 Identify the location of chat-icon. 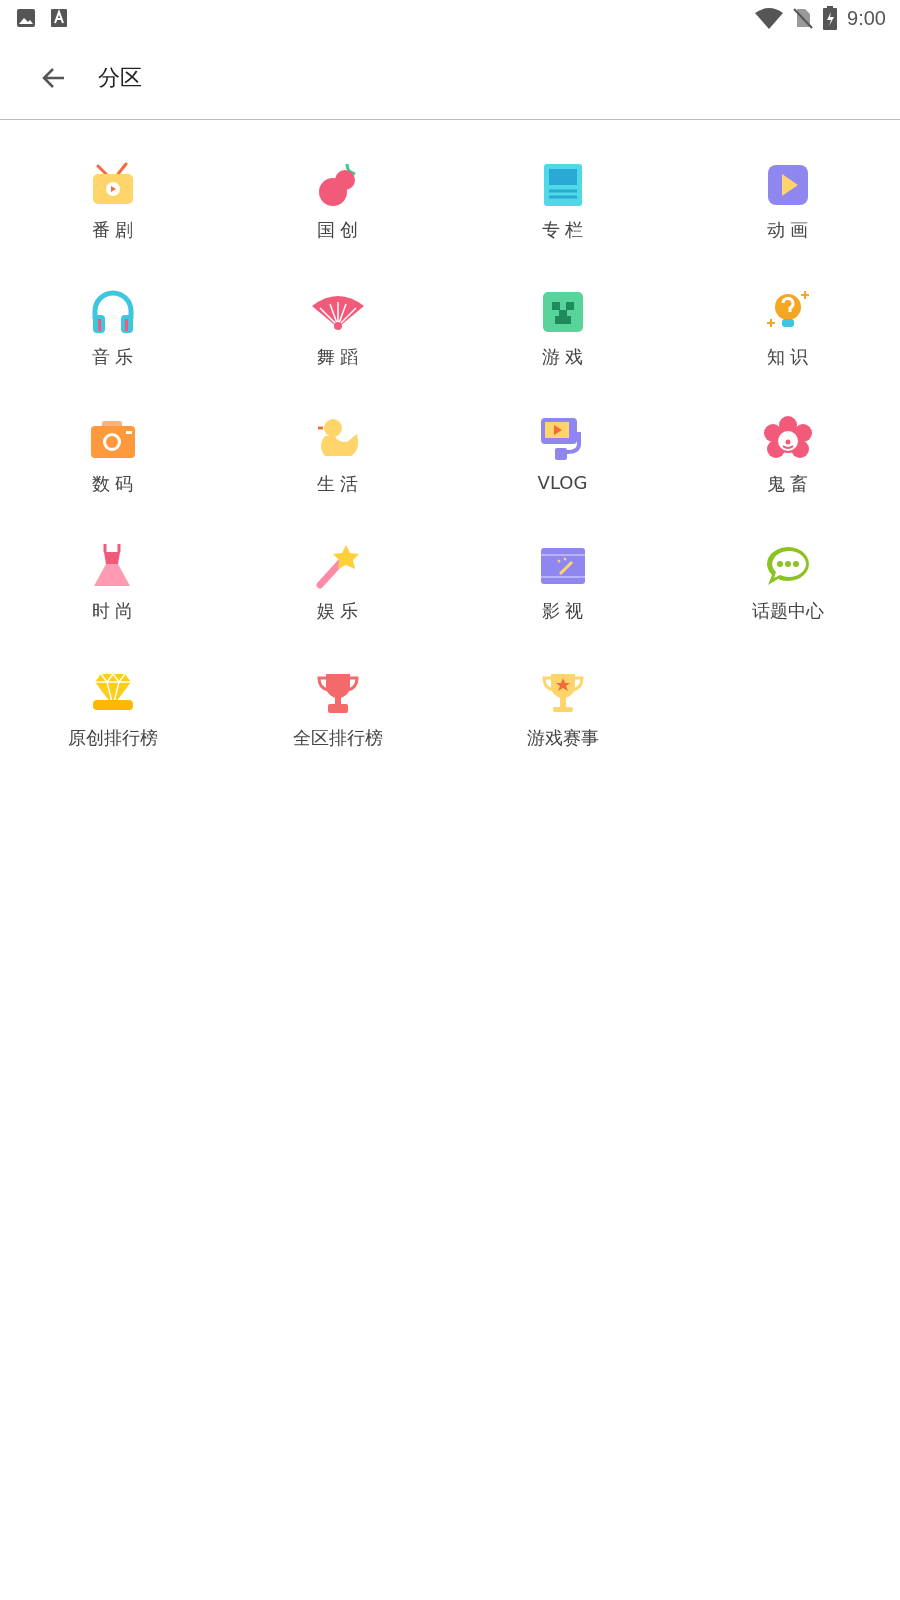
(787, 566).